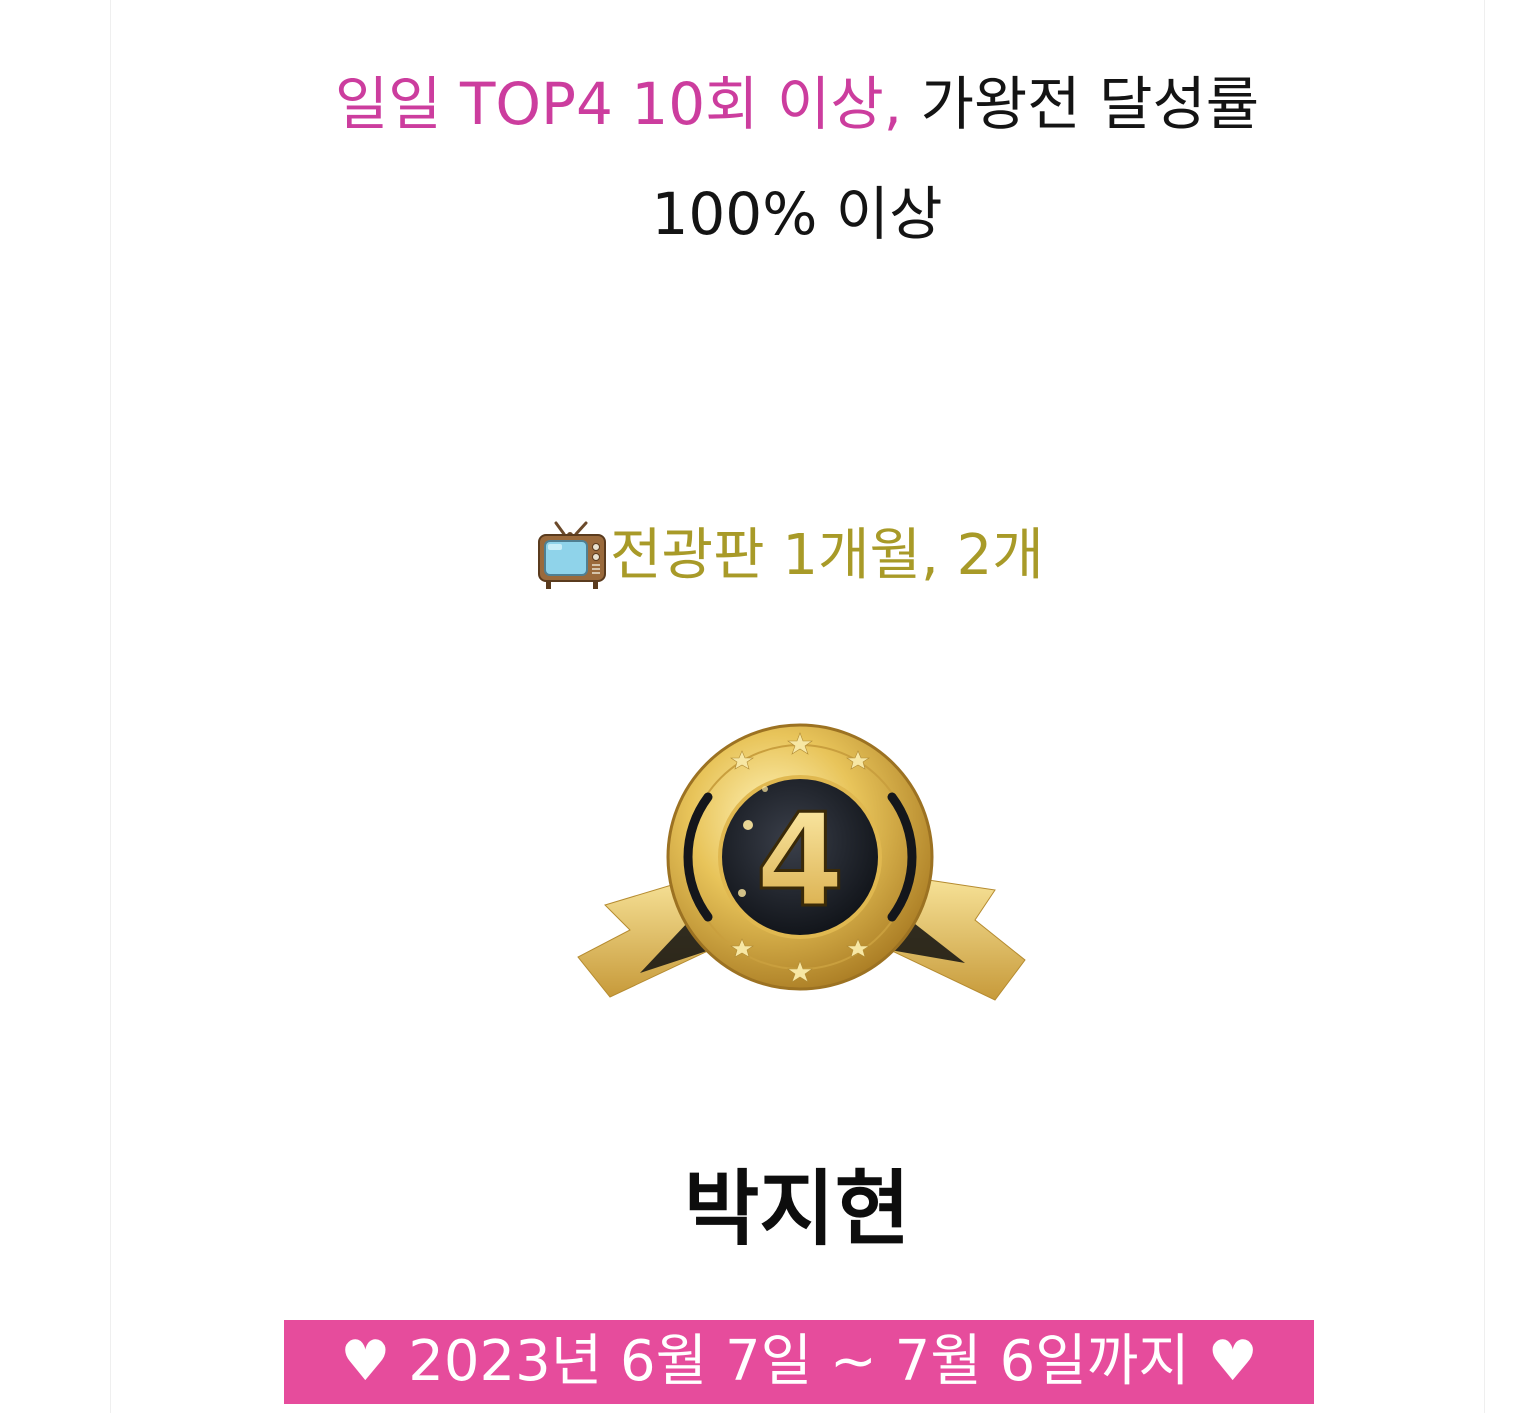  I want to click on medal-number: 4, so click(799, 861).